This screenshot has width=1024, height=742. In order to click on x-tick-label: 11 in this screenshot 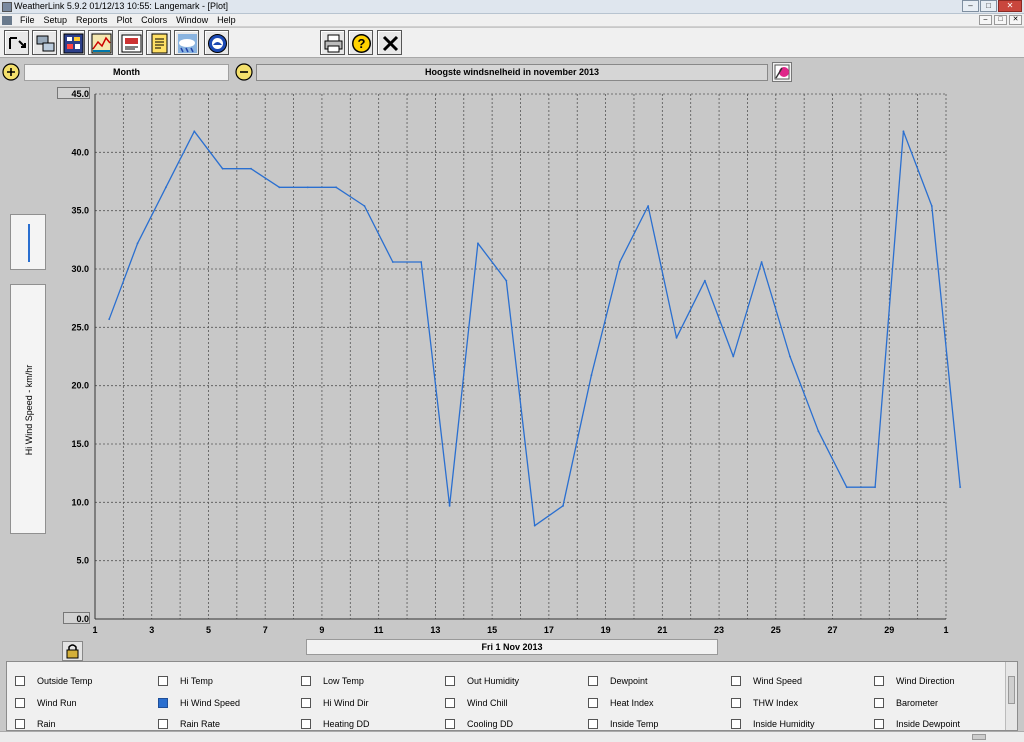, I will do `click(379, 630)`.